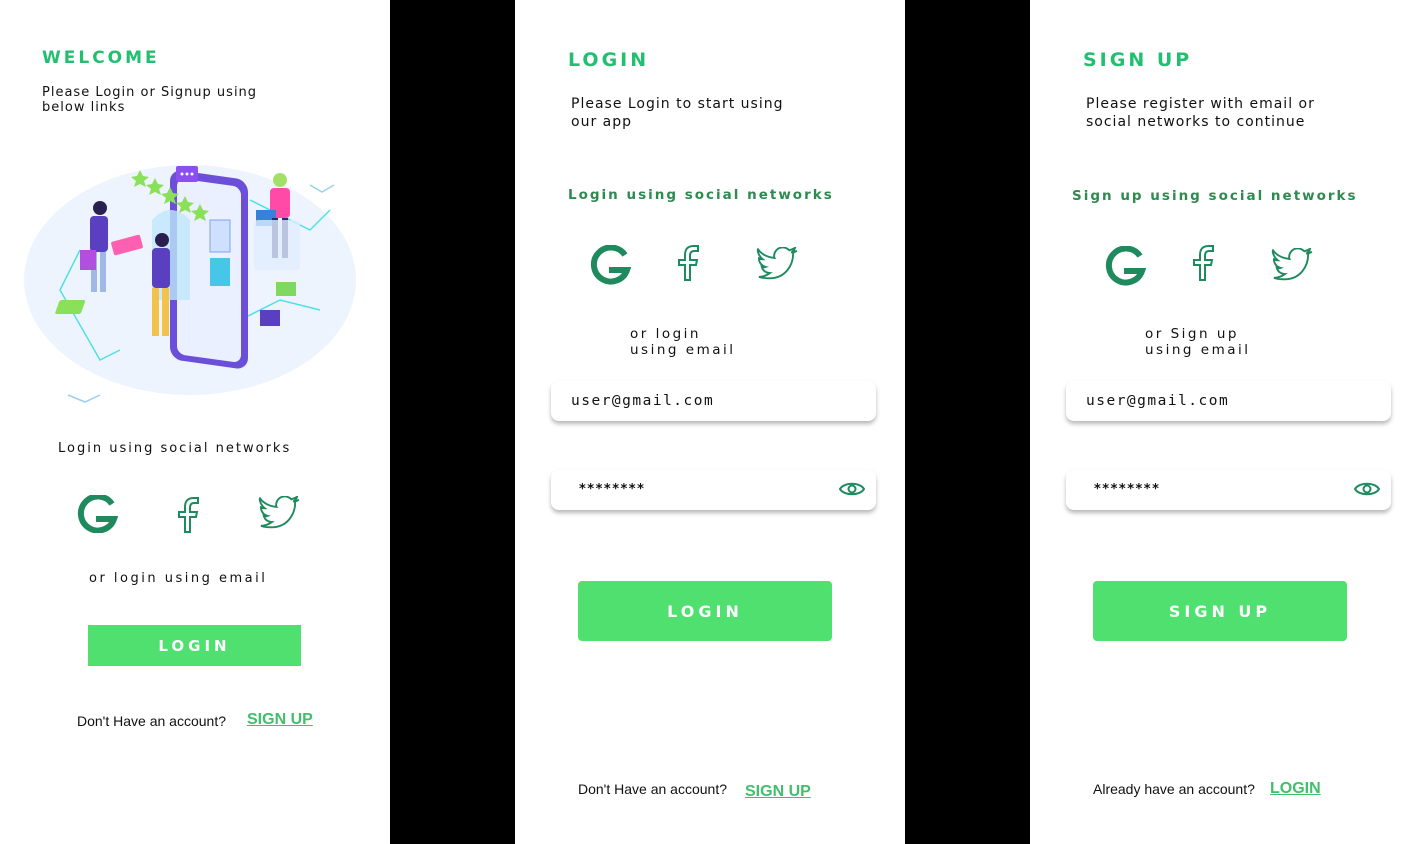 The width and height of the screenshot is (1420, 844). I want to click on onboarding-illustration, so click(190, 284).